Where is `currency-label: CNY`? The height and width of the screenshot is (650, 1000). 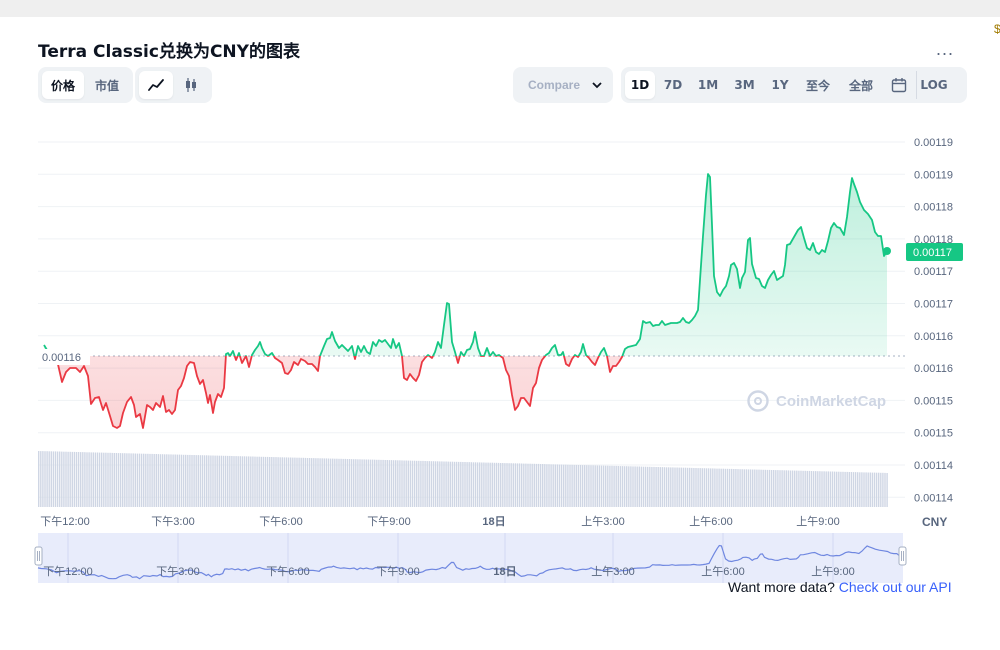
currency-label: CNY is located at coordinates (934, 522).